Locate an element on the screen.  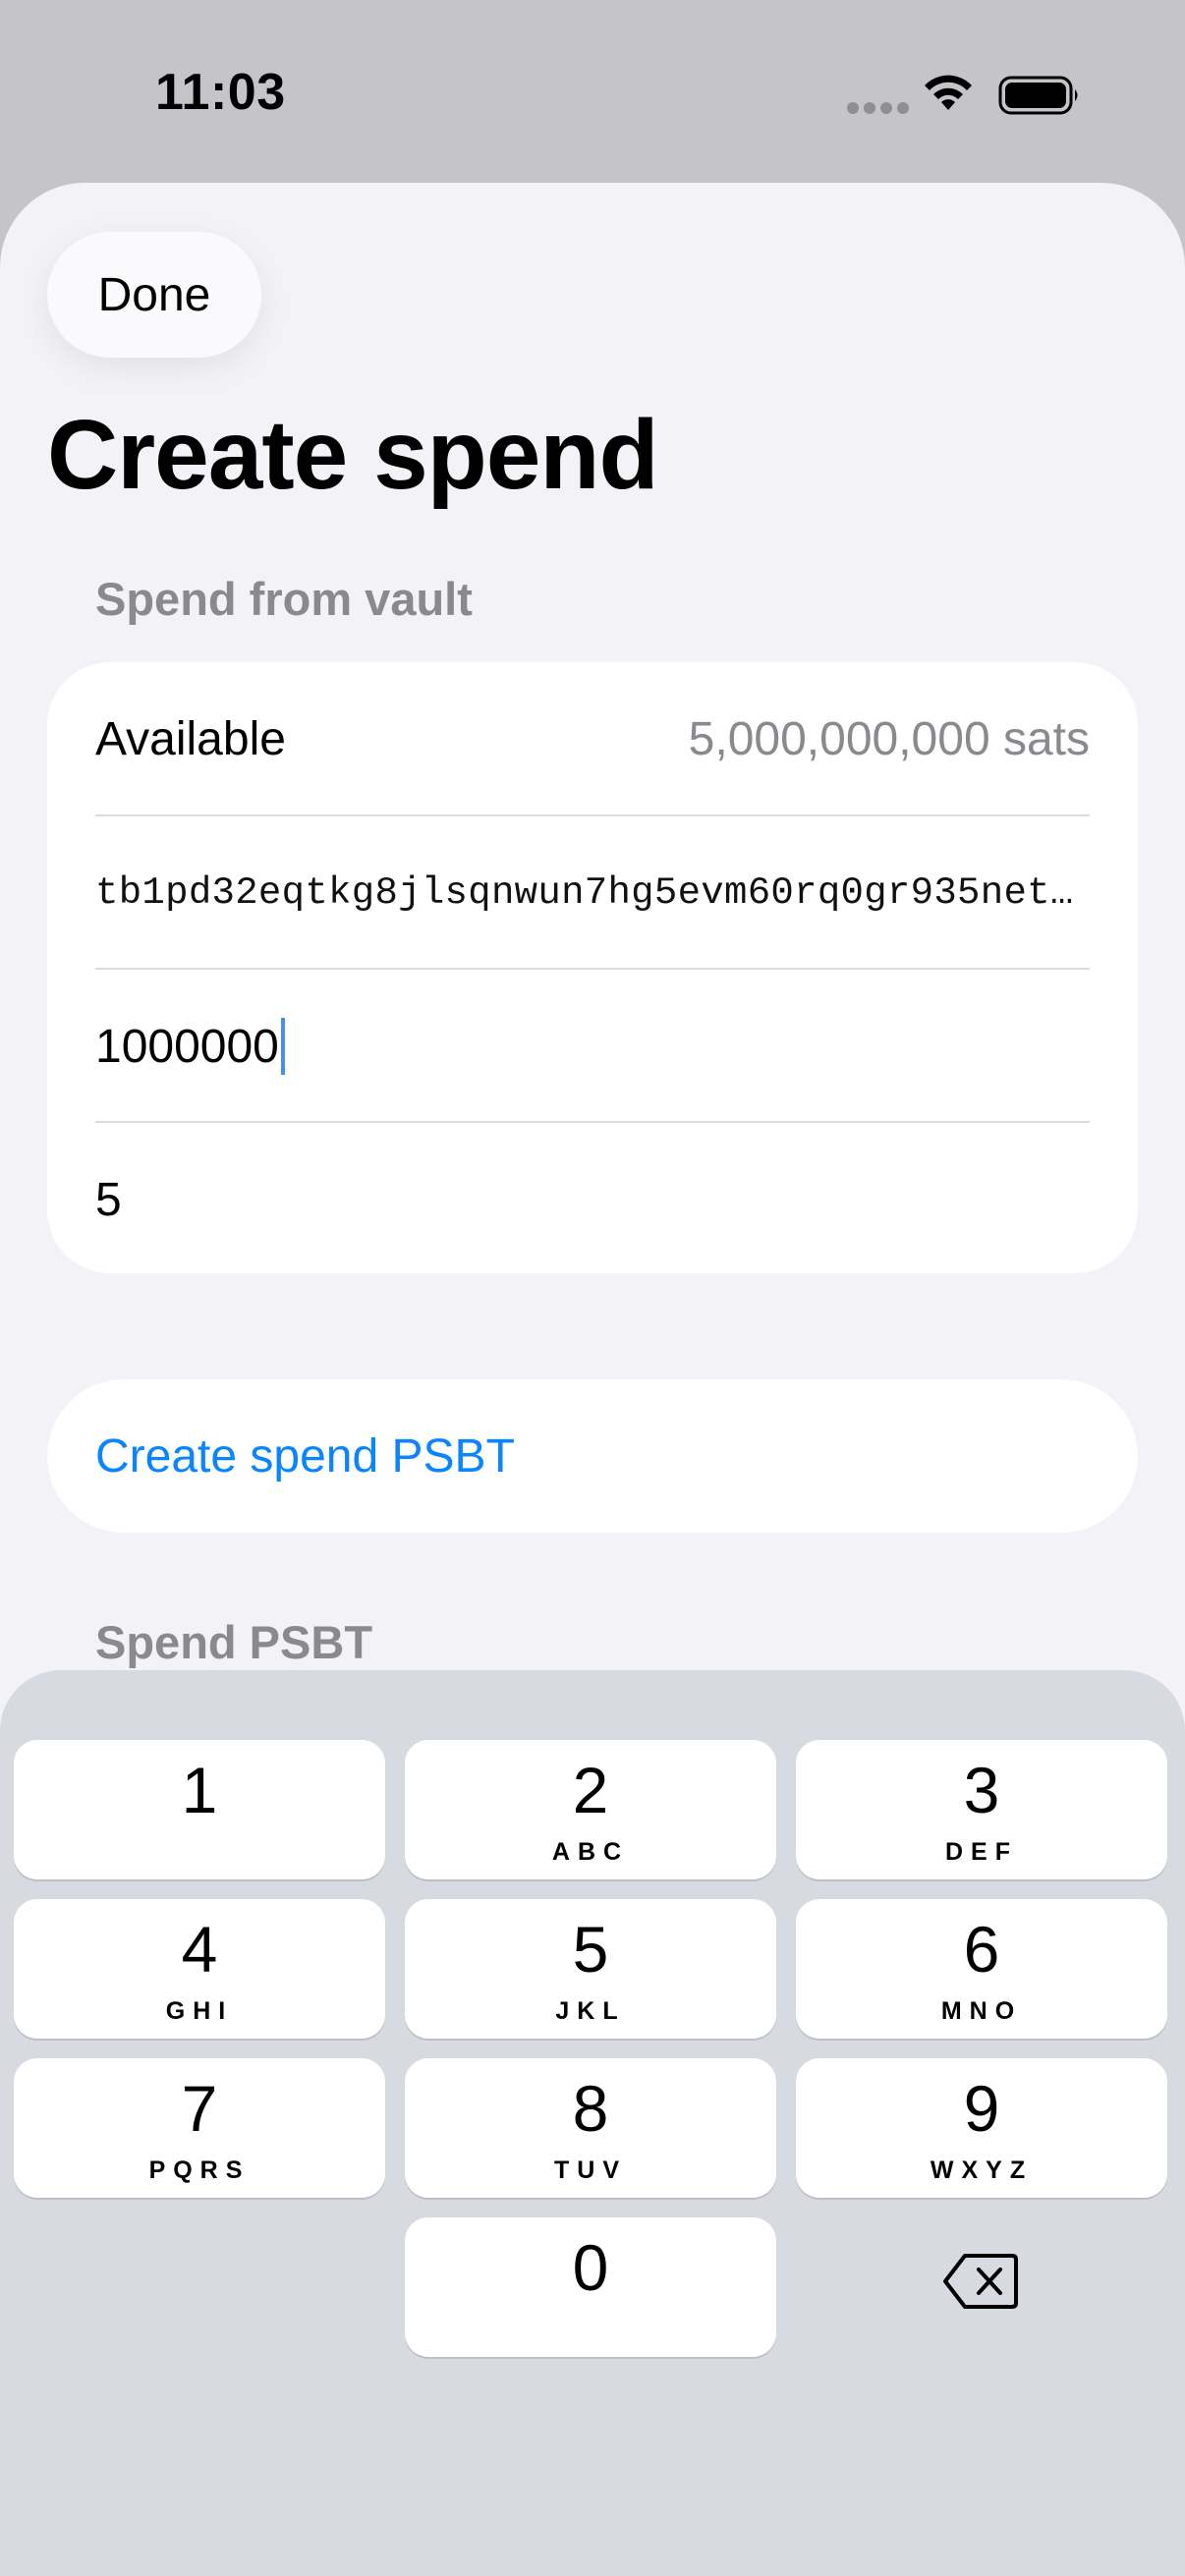
key-3: 3 DEF is located at coordinates (982, 1809).